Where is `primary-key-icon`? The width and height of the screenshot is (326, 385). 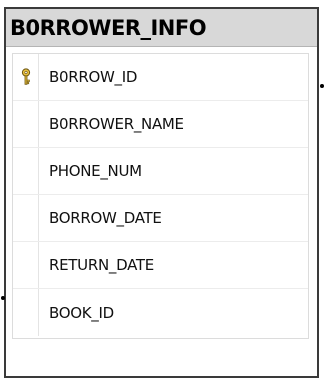 primary-key-icon is located at coordinates (25, 76).